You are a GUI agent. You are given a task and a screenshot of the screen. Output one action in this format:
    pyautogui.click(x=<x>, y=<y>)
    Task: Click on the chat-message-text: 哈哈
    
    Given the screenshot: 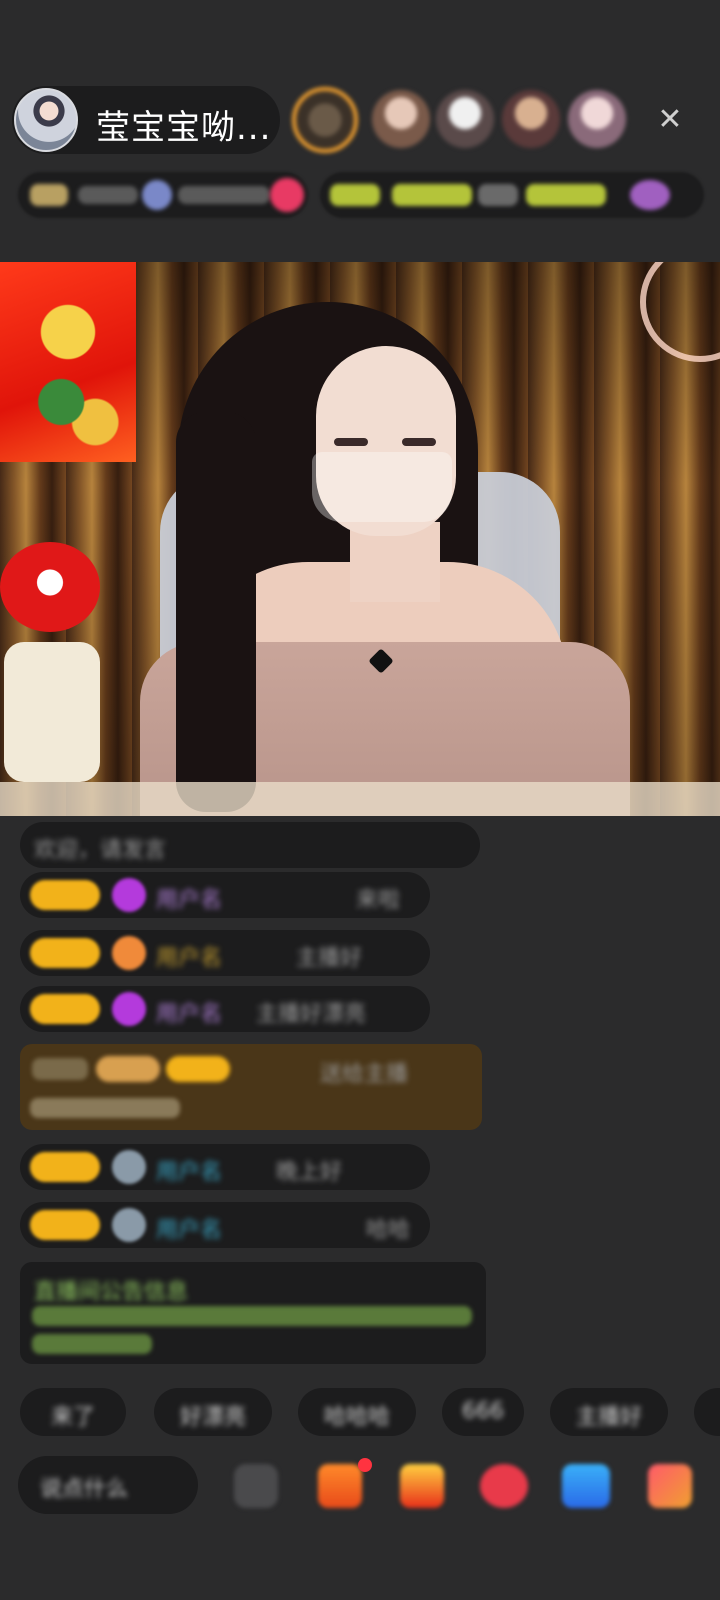 What is the action you would take?
    pyautogui.click(x=388, y=1230)
    